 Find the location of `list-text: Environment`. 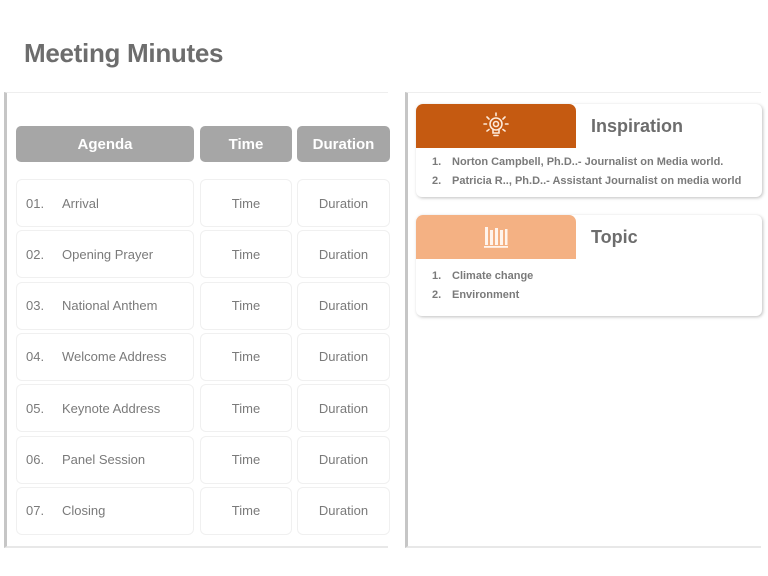

list-text: Environment is located at coordinates (486, 295).